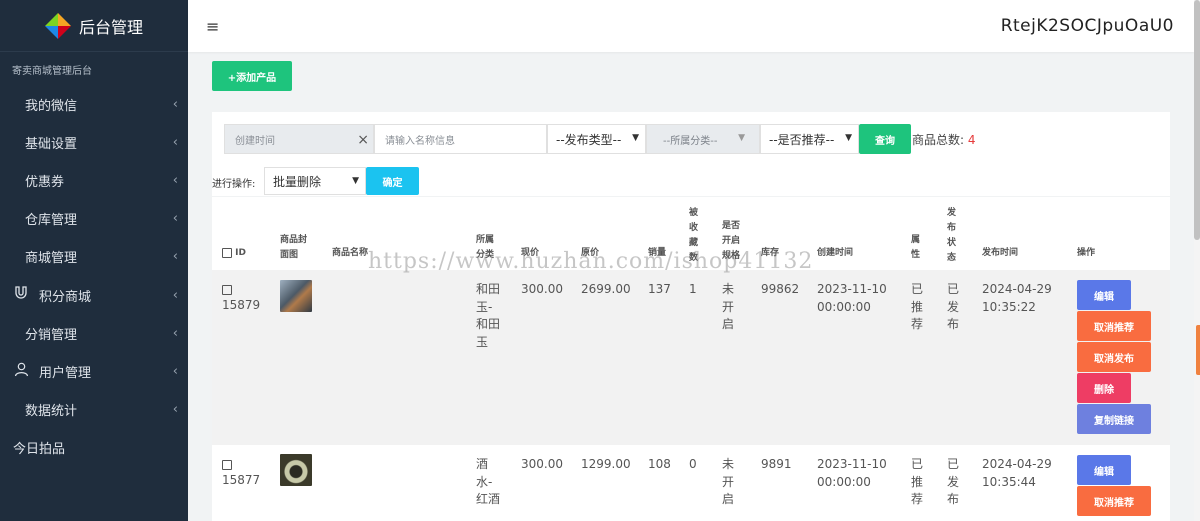  What do you see at coordinates (294, 247) in the screenshot?
I see `th-cover: 商品封 面图` at bounding box center [294, 247].